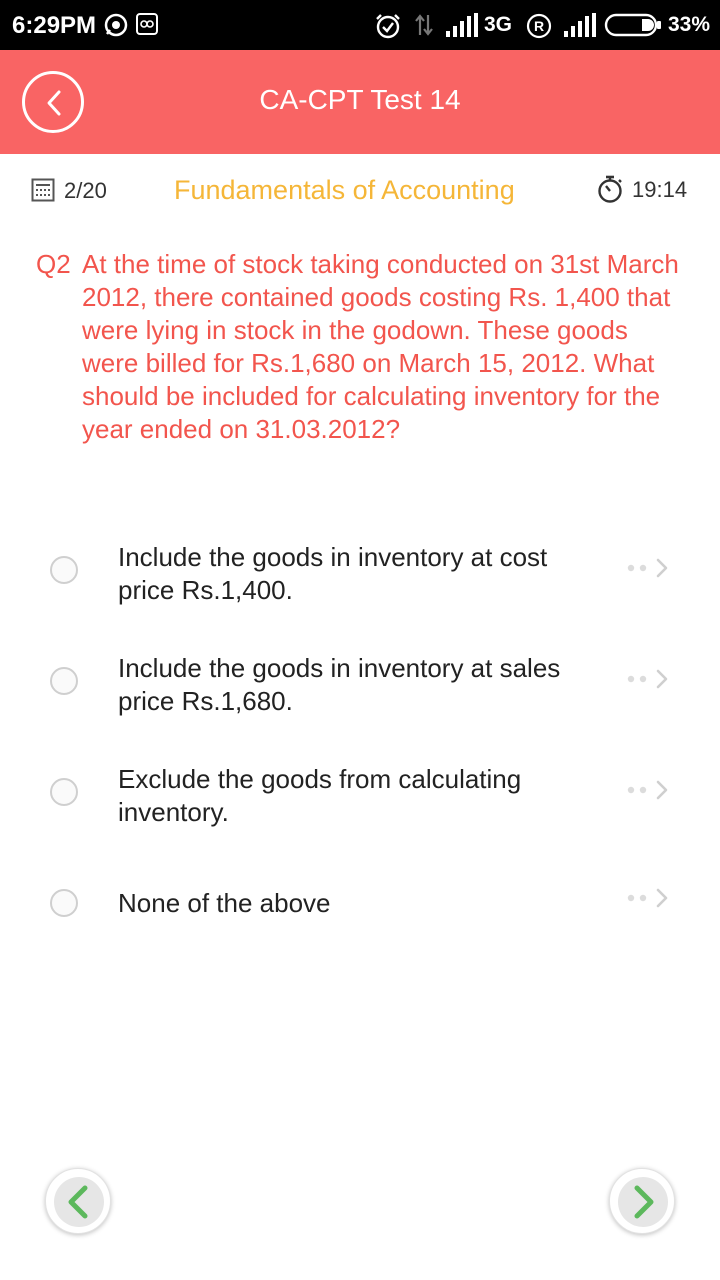 This screenshot has height=1280, width=720. What do you see at coordinates (85, 190) in the screenshot?
I see `question-progress: 2/20` at bounding box center [85, 190].